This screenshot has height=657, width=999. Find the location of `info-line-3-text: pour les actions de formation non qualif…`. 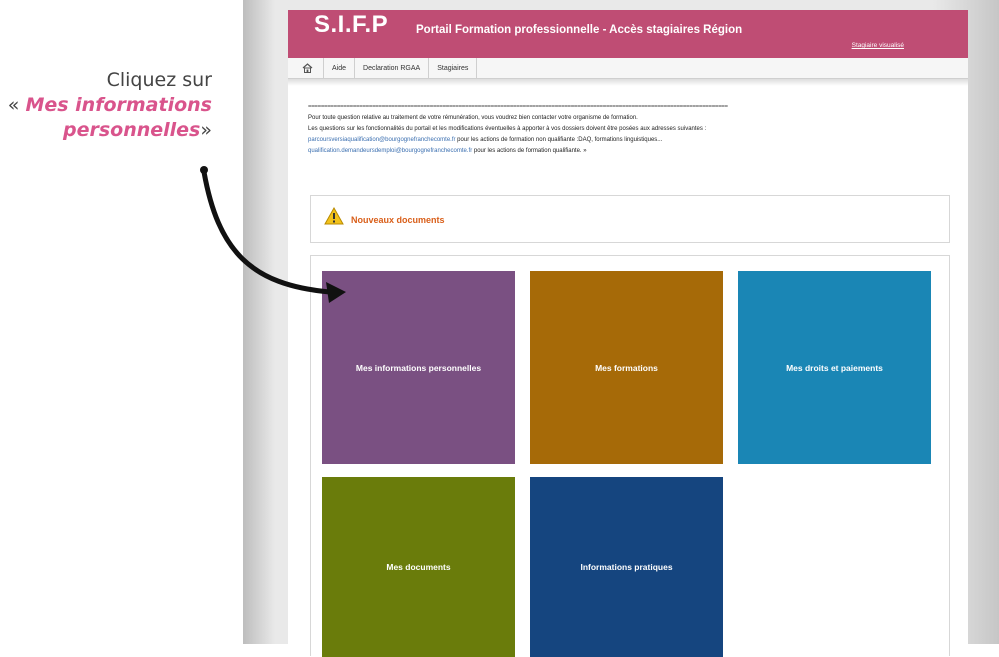

info-line-3-text: pour les actions de formation non qualif… is located at coordinates (559, 140).